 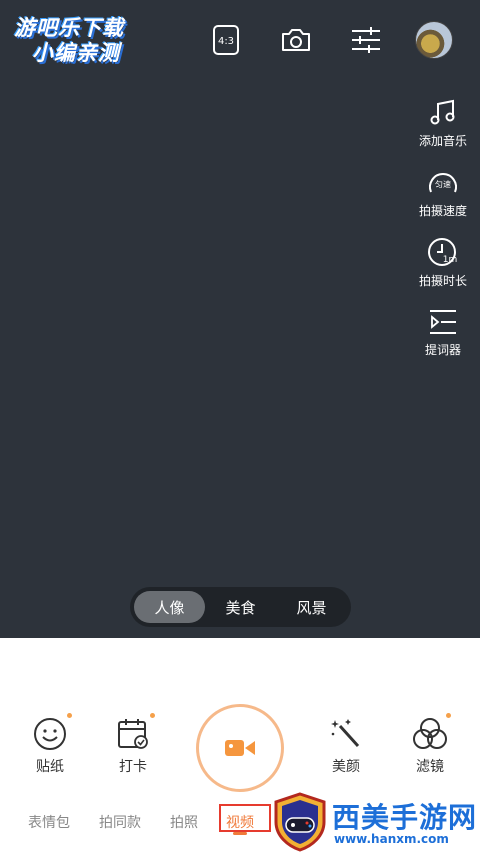 I want to click on smiley-icon, so click(x=50, y=734).